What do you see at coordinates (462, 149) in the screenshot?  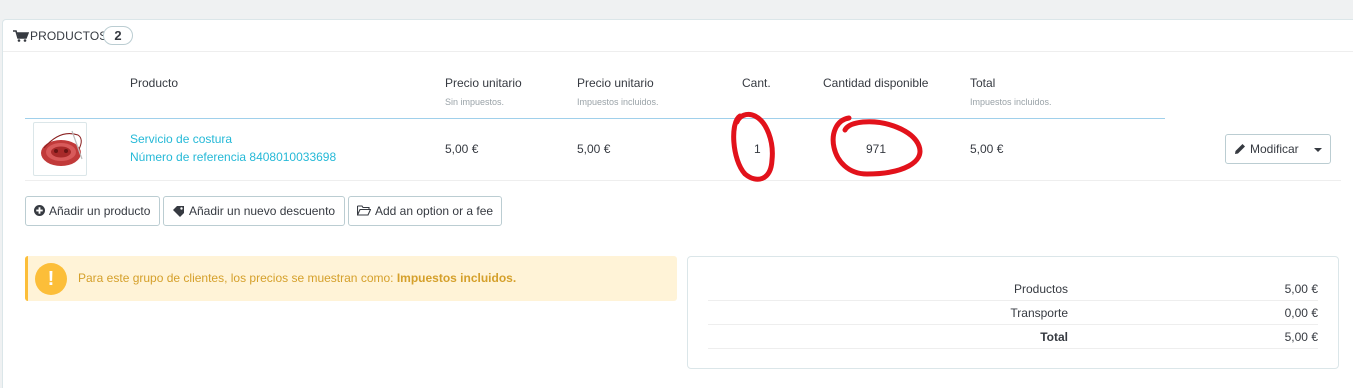 I see `unit-price-excl: 5,00 €` at bounding box center [462, 149].